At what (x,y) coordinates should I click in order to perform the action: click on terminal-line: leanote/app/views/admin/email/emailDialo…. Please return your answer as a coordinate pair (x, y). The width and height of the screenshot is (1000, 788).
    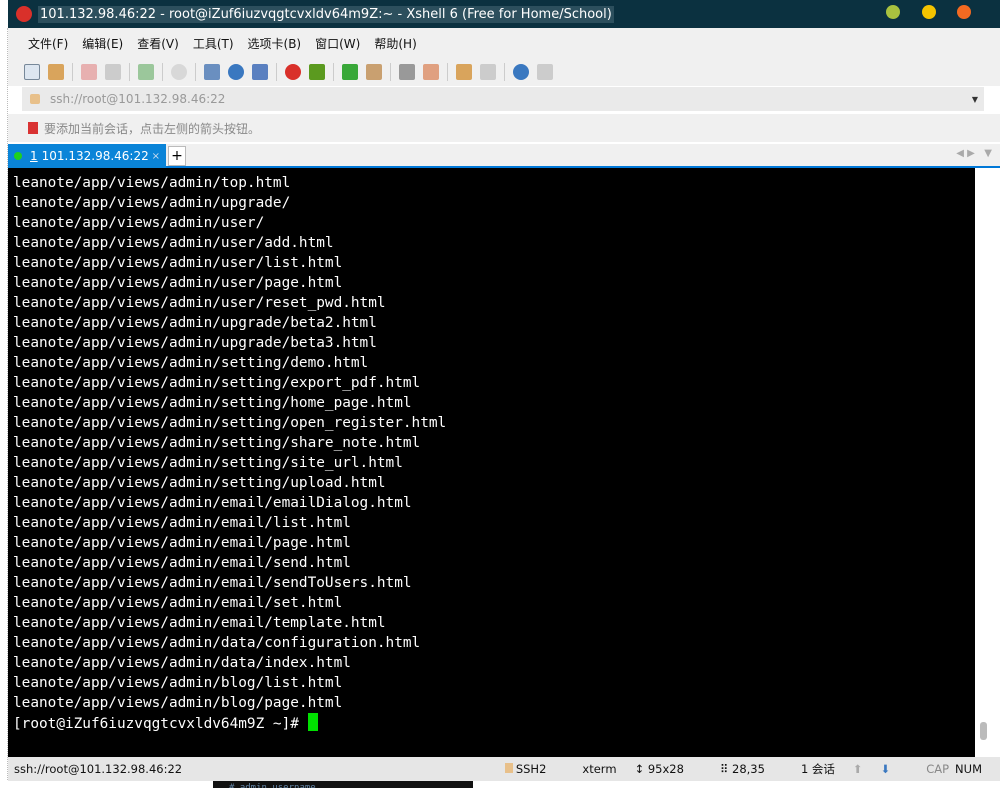
    Looking at the image, I should click on (212, 503).